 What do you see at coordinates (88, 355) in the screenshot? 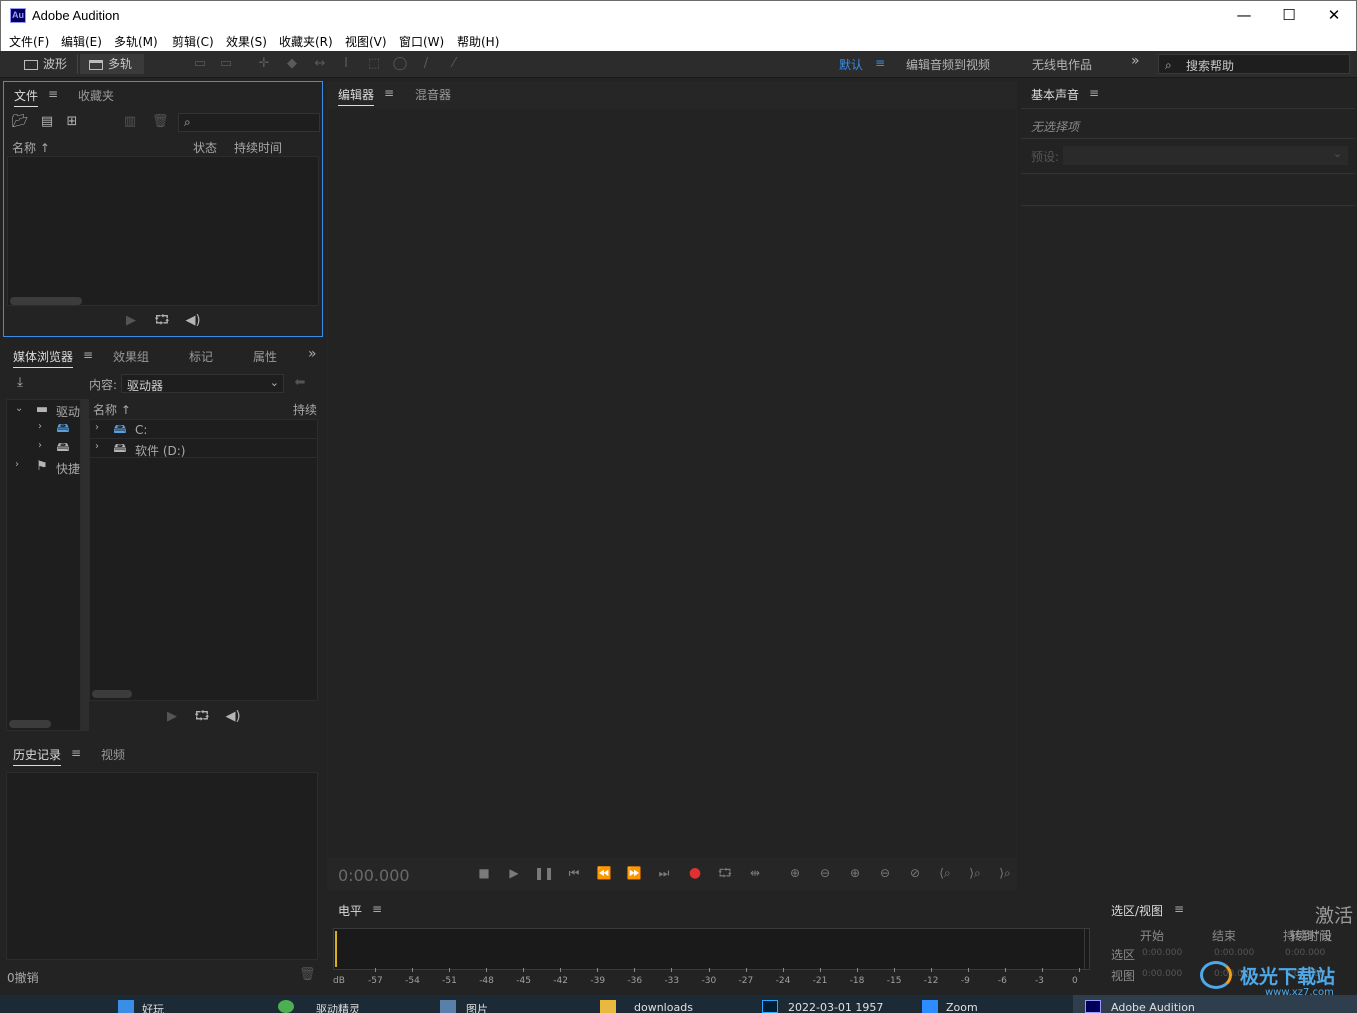
I see `media-panel-menu-icon: ≡` at bounding box center [88, 355].